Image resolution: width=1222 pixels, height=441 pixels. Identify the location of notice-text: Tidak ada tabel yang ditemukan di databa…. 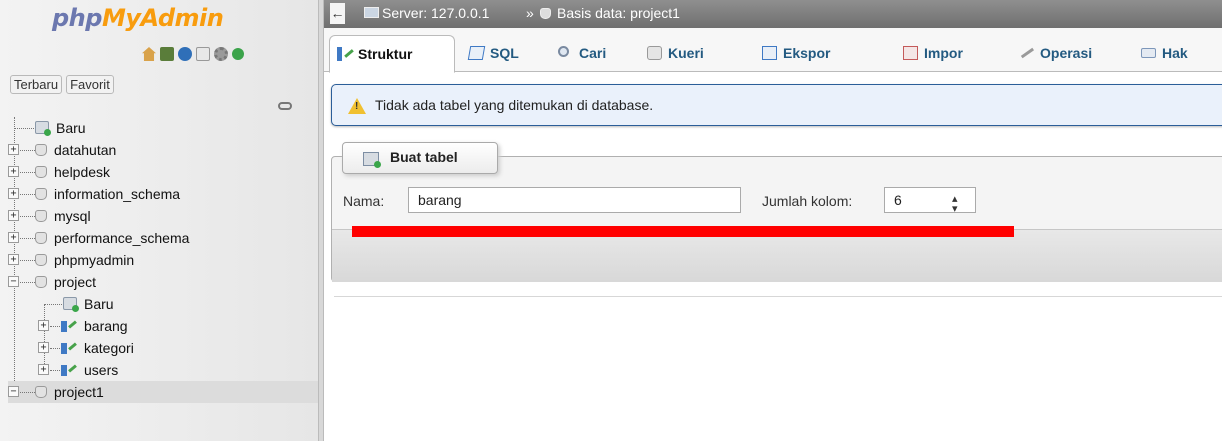
(514, 105).